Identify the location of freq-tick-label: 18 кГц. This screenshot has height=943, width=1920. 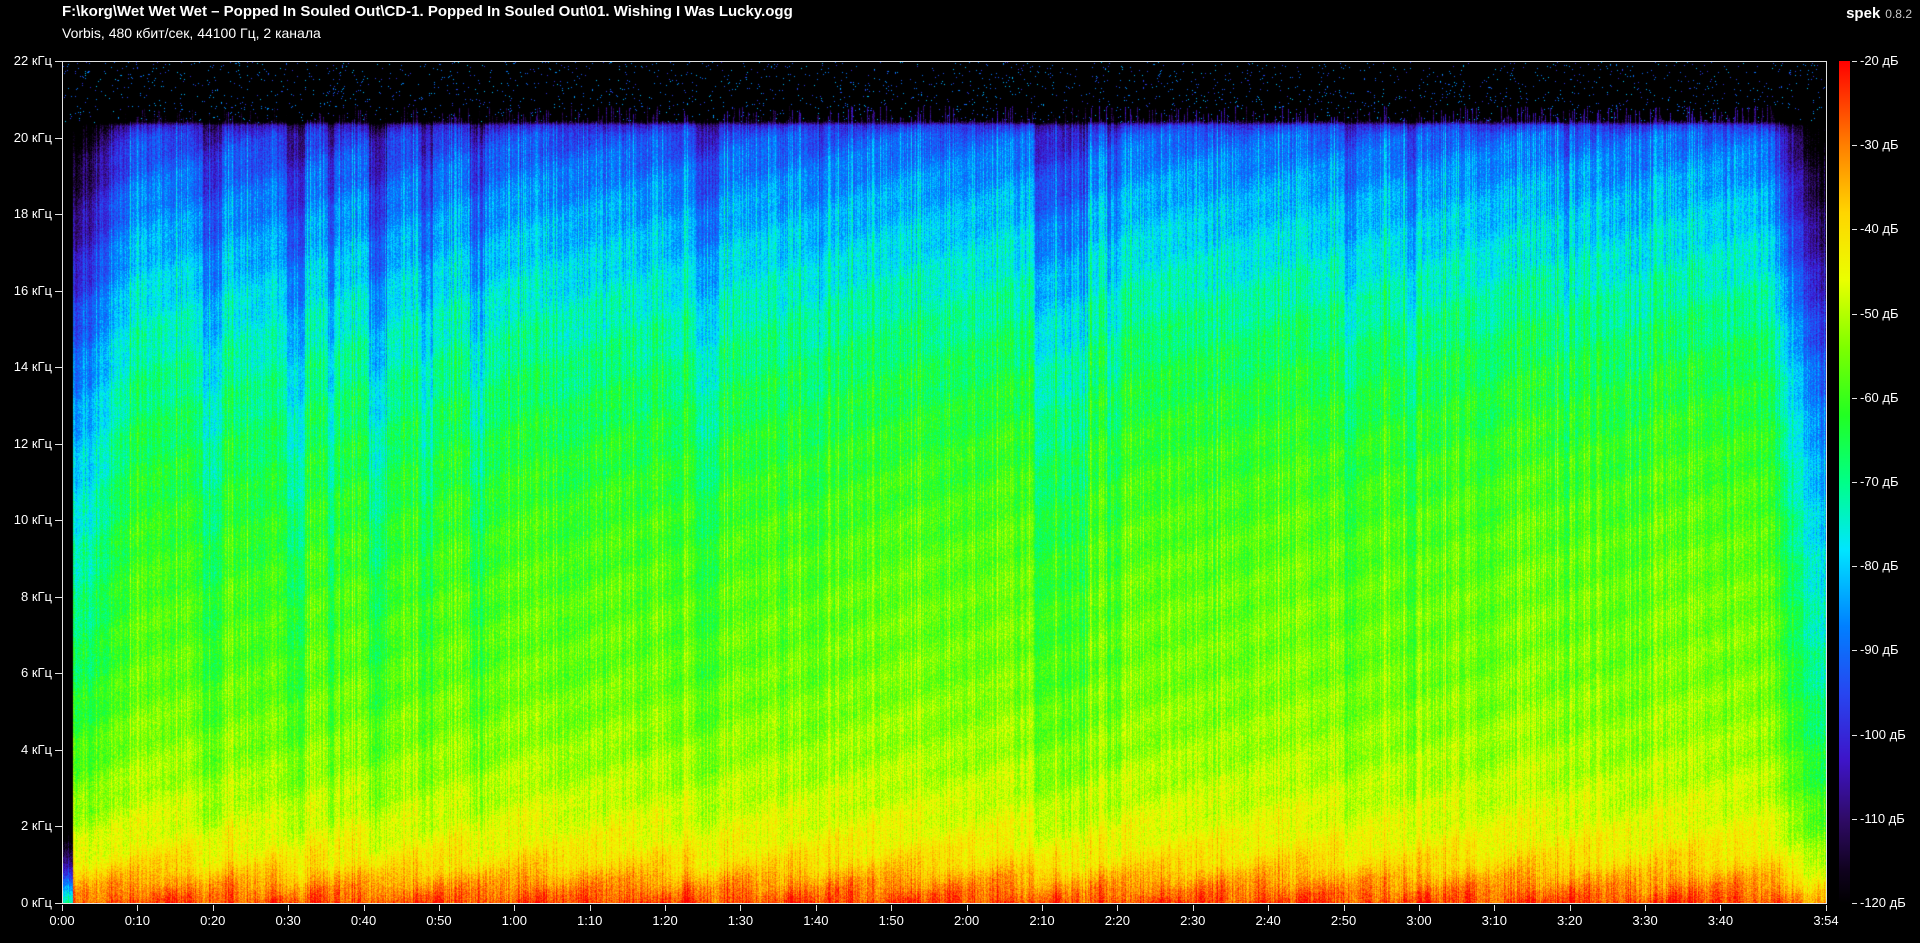
(32, 214).